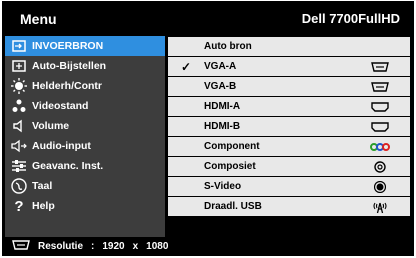 The width and height of the screenshot is (416, 258). Describe the element at coordinates (233, 206) in the screenshot. I see `source-label: Draadl. USB` at that location.